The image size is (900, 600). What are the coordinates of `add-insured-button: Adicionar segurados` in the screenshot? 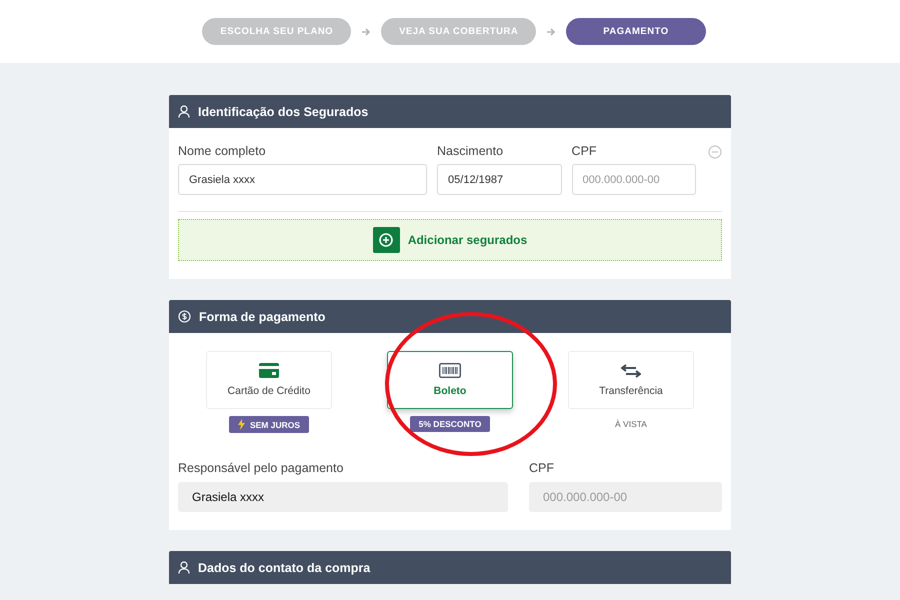 It's located at (450, 240).